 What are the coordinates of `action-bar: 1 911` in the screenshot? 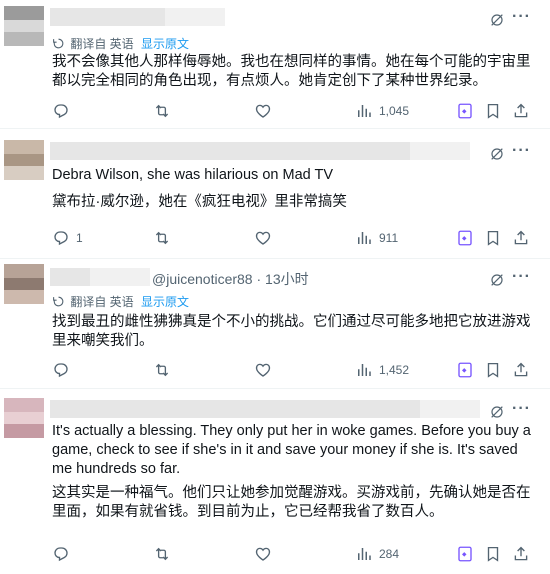 It's located at (282, 238).